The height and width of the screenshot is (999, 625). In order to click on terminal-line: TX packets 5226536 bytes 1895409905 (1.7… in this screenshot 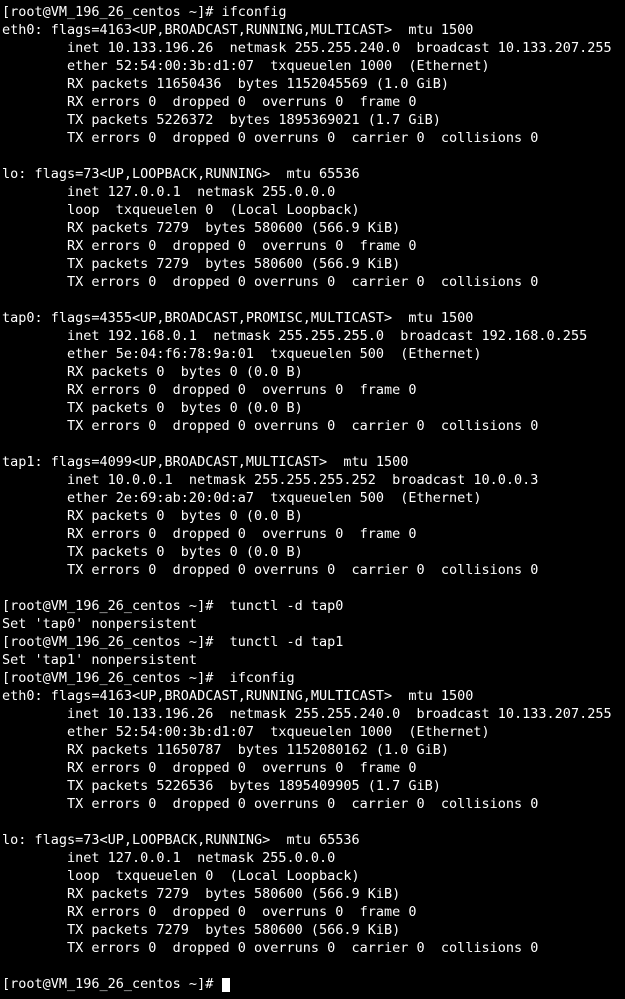, I will do `click(221, 786)`.